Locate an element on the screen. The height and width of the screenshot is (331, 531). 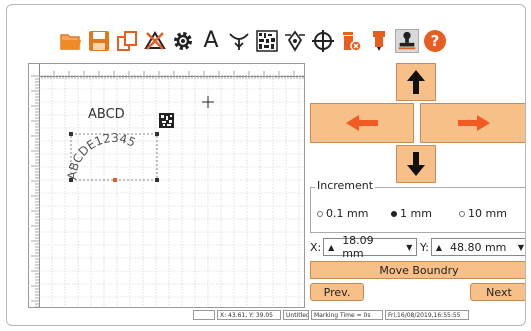
left-arrow-icon is located at coordinates (362, 123).